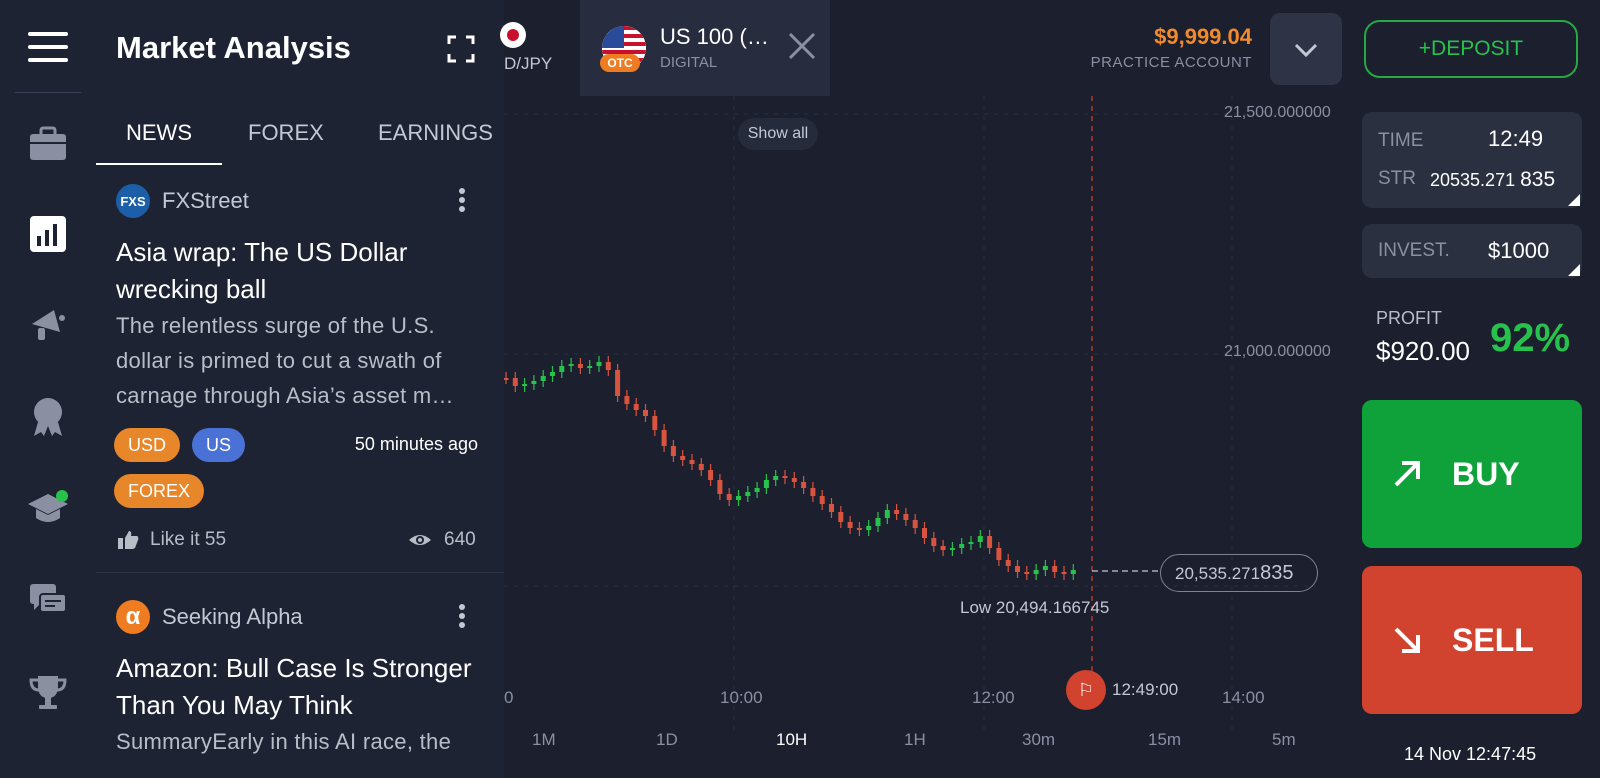 The width and height of the screenshot is (1600, 778). What do you see at coordinates (1574, 270) in the screenshot?
I see `expand-corner-icon` at bounding box center [1574, 270].